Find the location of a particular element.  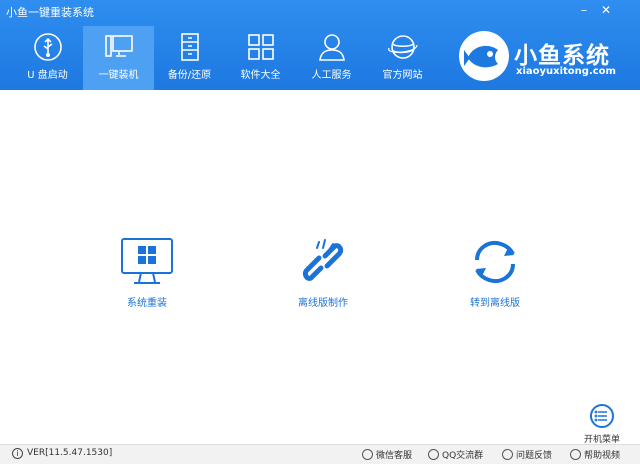

nav-item-manual-service: 人工服务 is located at coordinates (331, 58).